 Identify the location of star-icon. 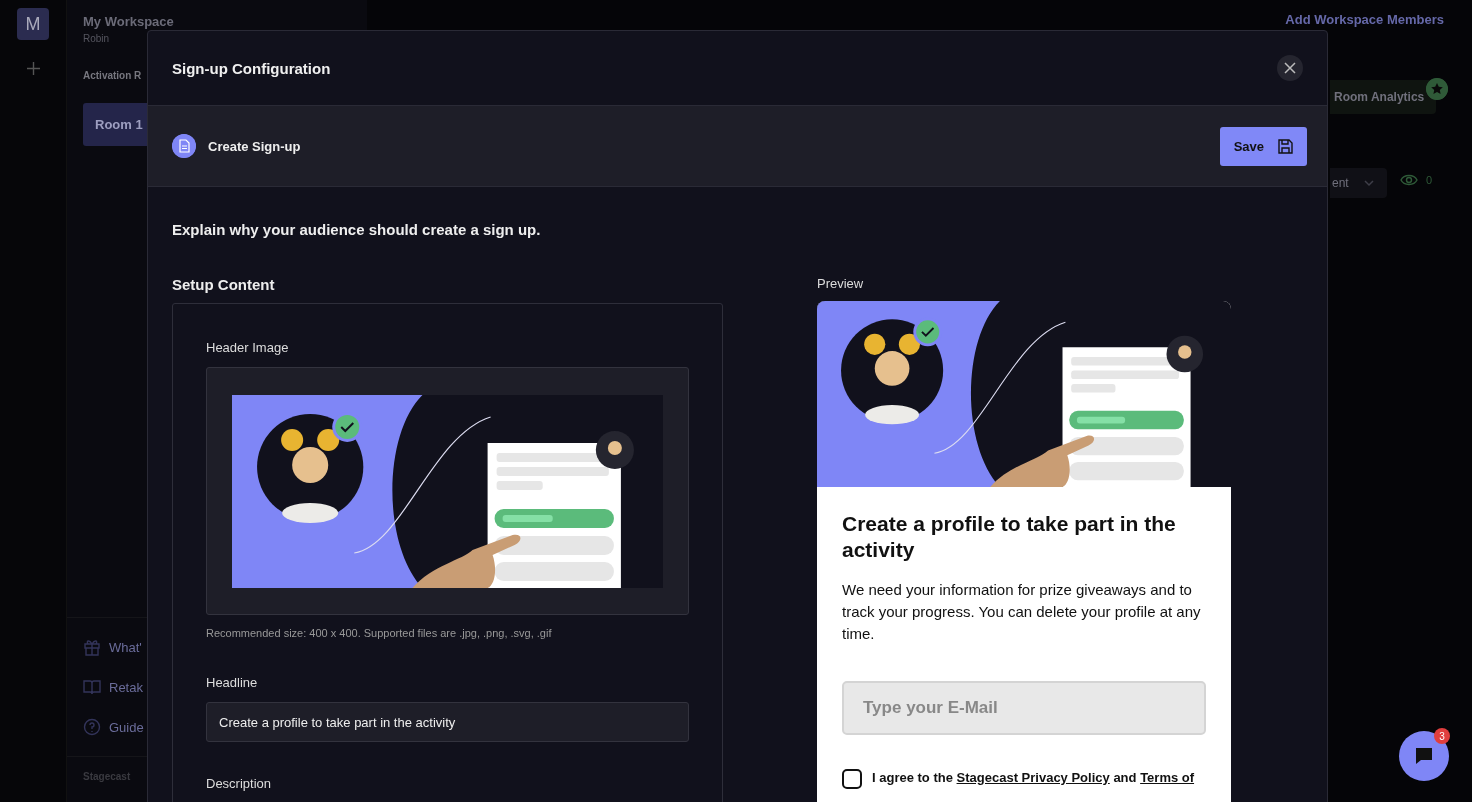
(1437, 89).